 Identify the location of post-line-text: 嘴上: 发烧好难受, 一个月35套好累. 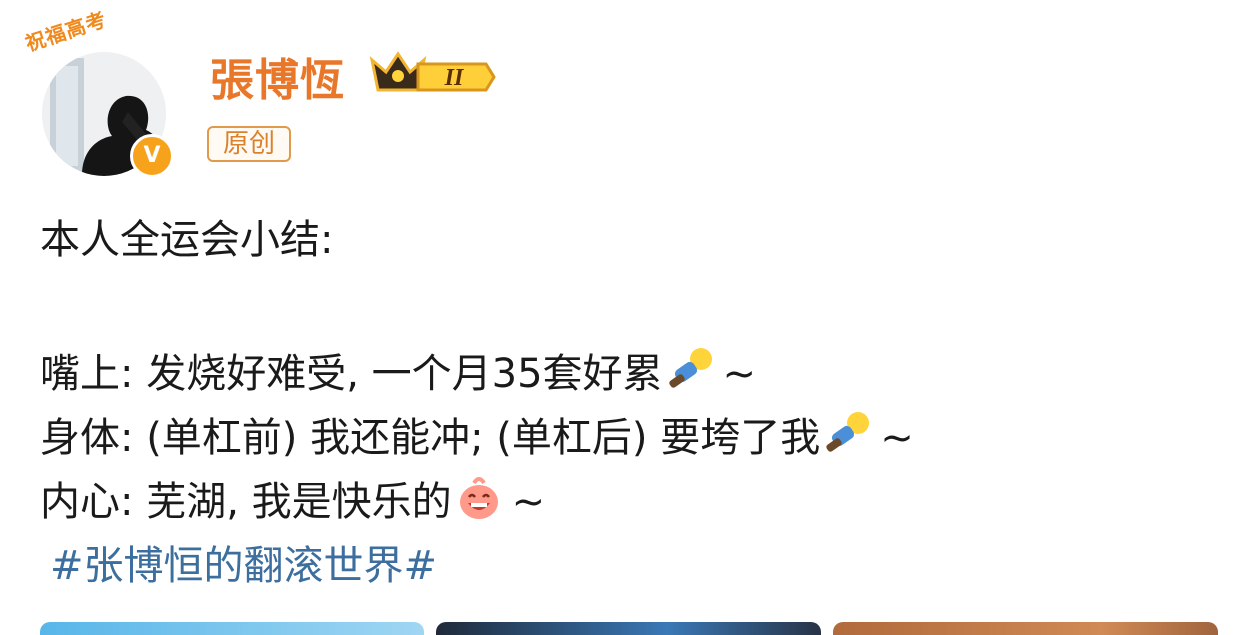
(351, 374).